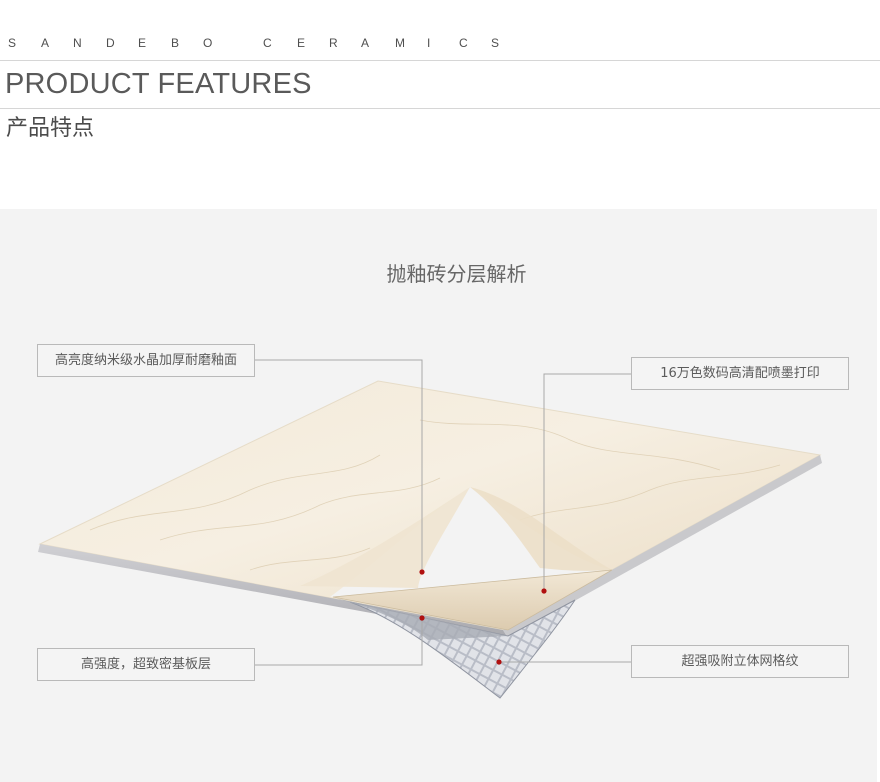 This screenshot has width=880, height=782. What do you see at coordinates (208, 43) in the screenshot?
I see `brand-letter: O` at bounding box center [208, 43].